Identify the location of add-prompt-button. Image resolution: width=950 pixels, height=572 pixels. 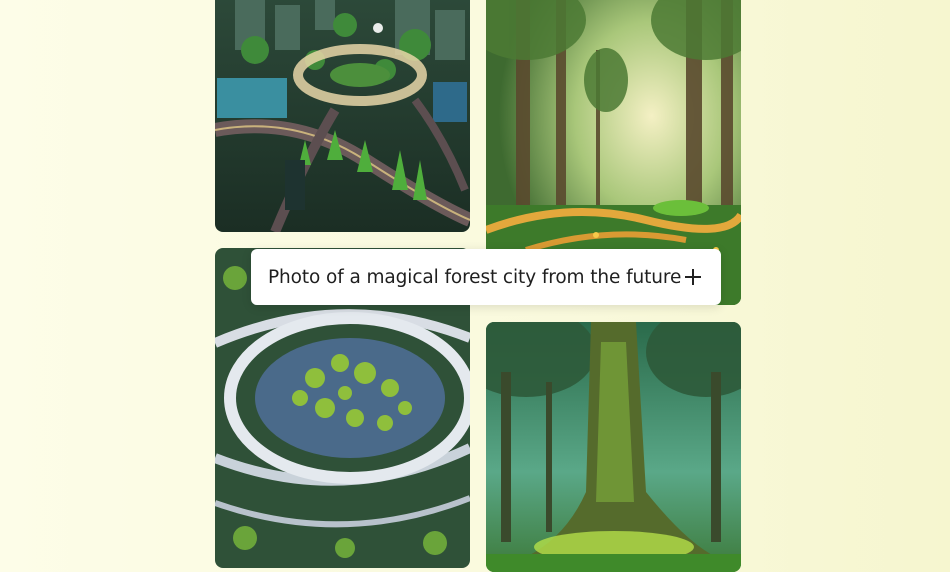
(693, 277).